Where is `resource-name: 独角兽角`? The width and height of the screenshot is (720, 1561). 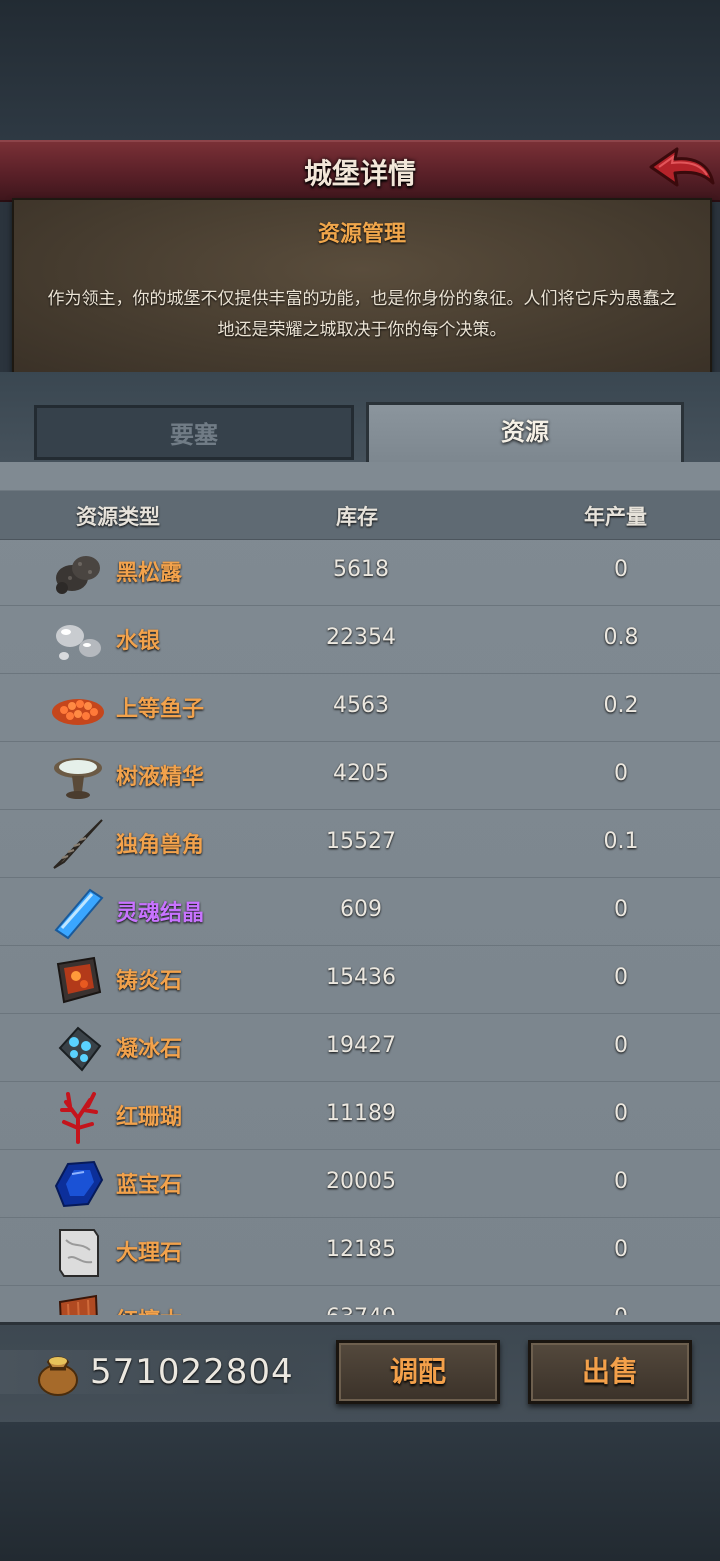 resource-name: 独角兽角 is located at coordinates (160, 845).